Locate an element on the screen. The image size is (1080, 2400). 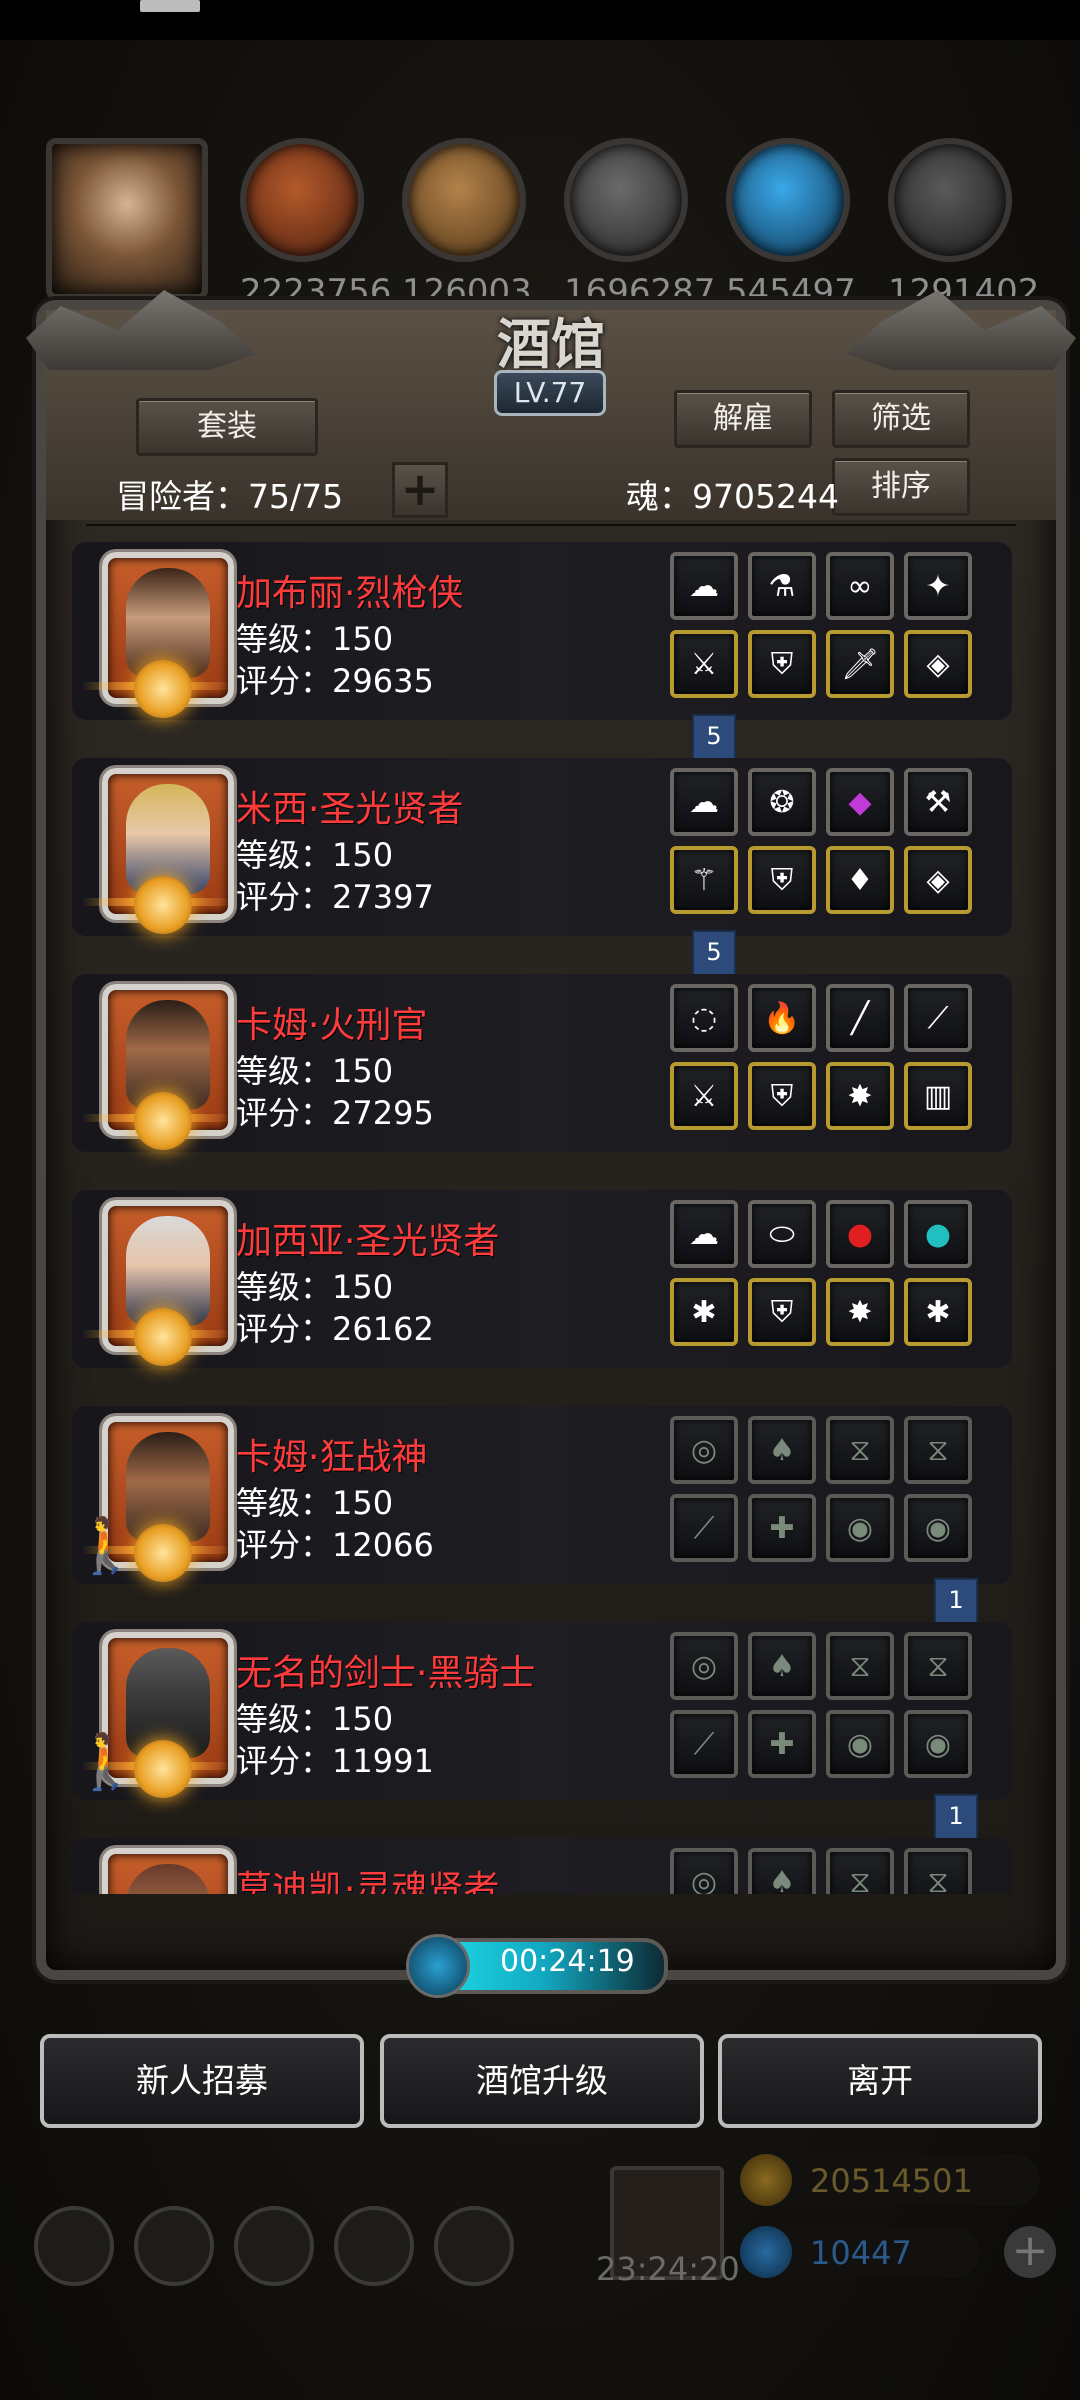
hero-row: 莫迪凯·灵魂贤者 ◎ ♠ ⧖ ⧖ is located at coordinates (542, 1866).